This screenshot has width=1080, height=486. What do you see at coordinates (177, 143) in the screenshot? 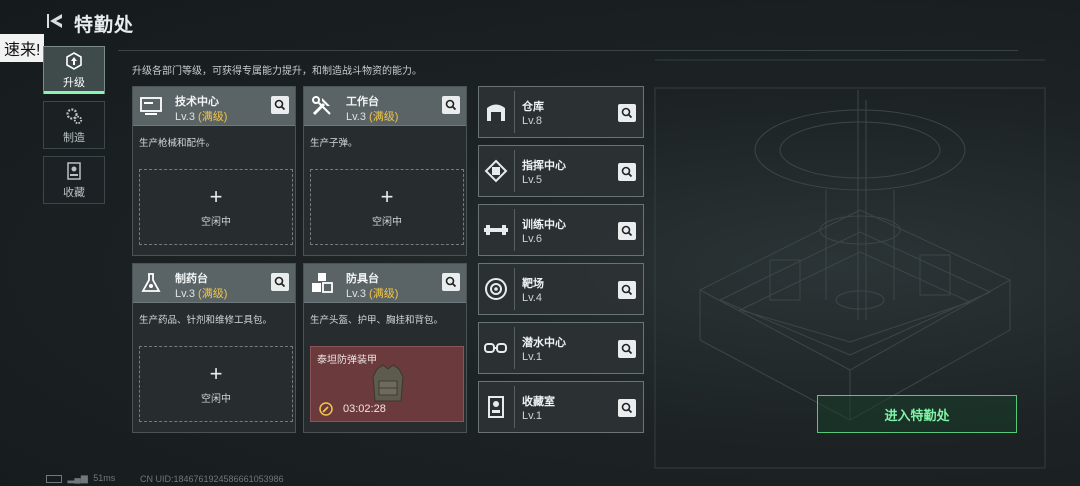
I see `card-description: 生产枪械和配件。` at bounding box center [177, 143].